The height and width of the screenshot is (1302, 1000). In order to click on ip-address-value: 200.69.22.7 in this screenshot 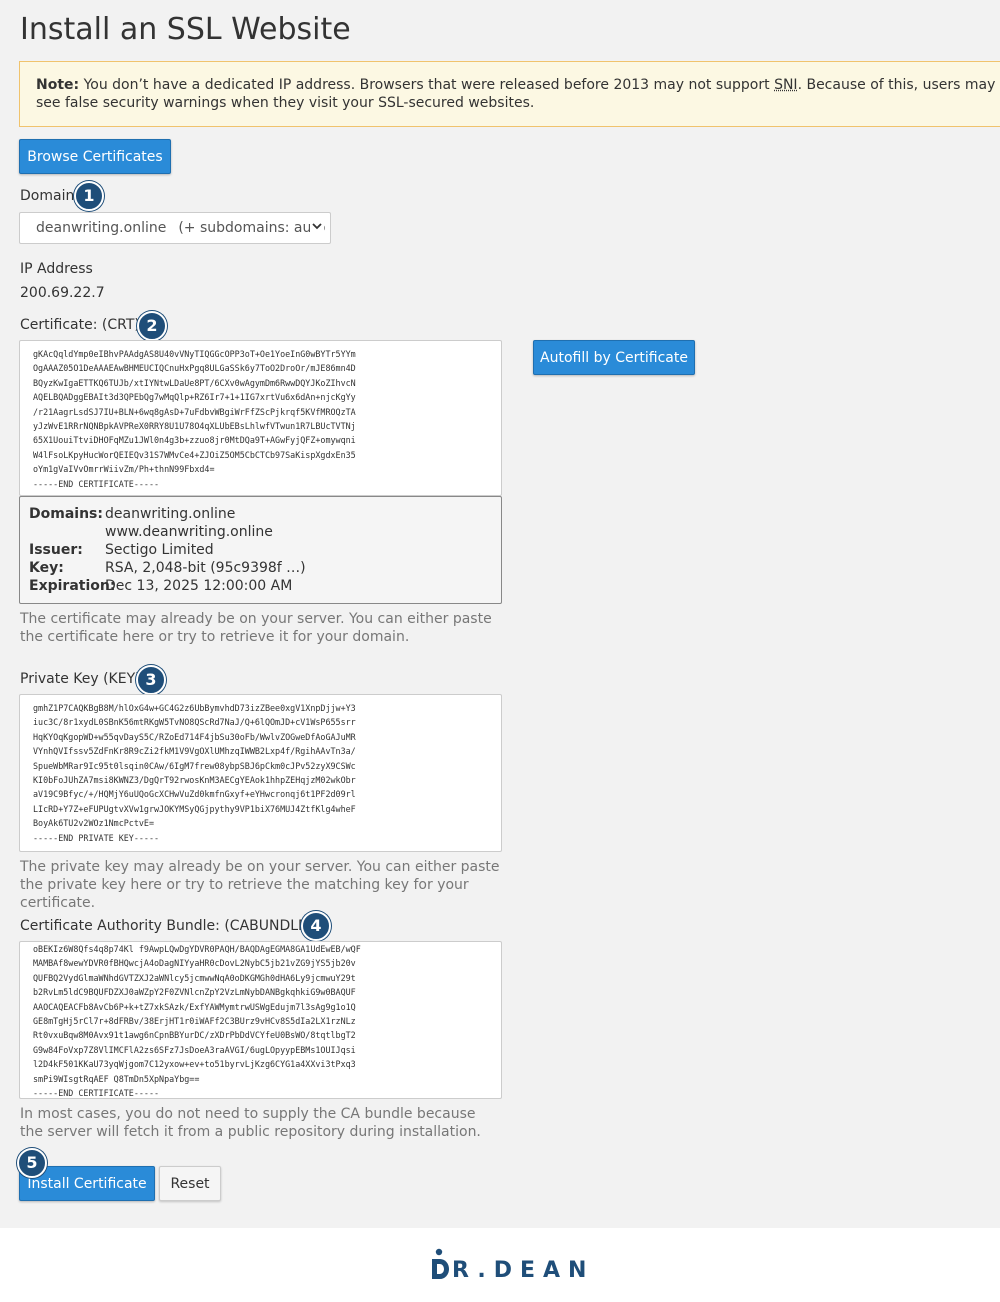, I will do `click(62, 293)`.